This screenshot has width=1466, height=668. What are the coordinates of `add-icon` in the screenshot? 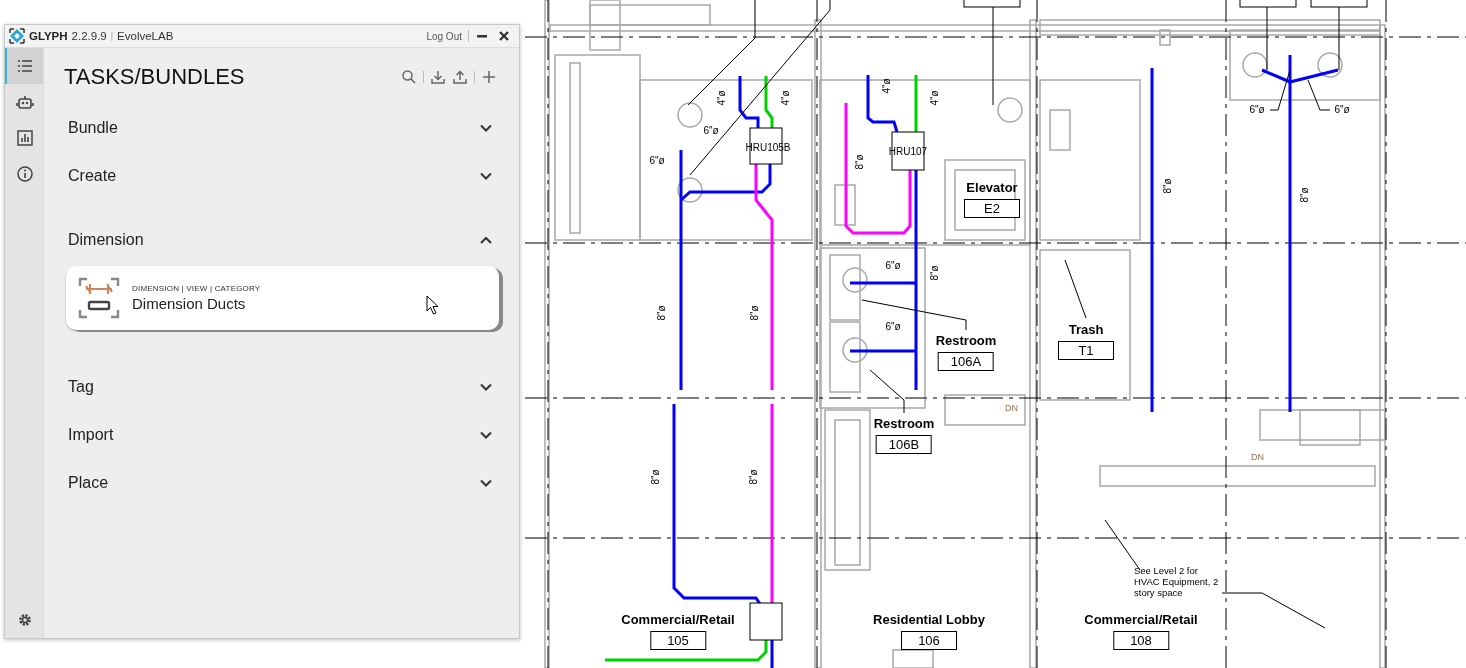 It's located at (489, 77).